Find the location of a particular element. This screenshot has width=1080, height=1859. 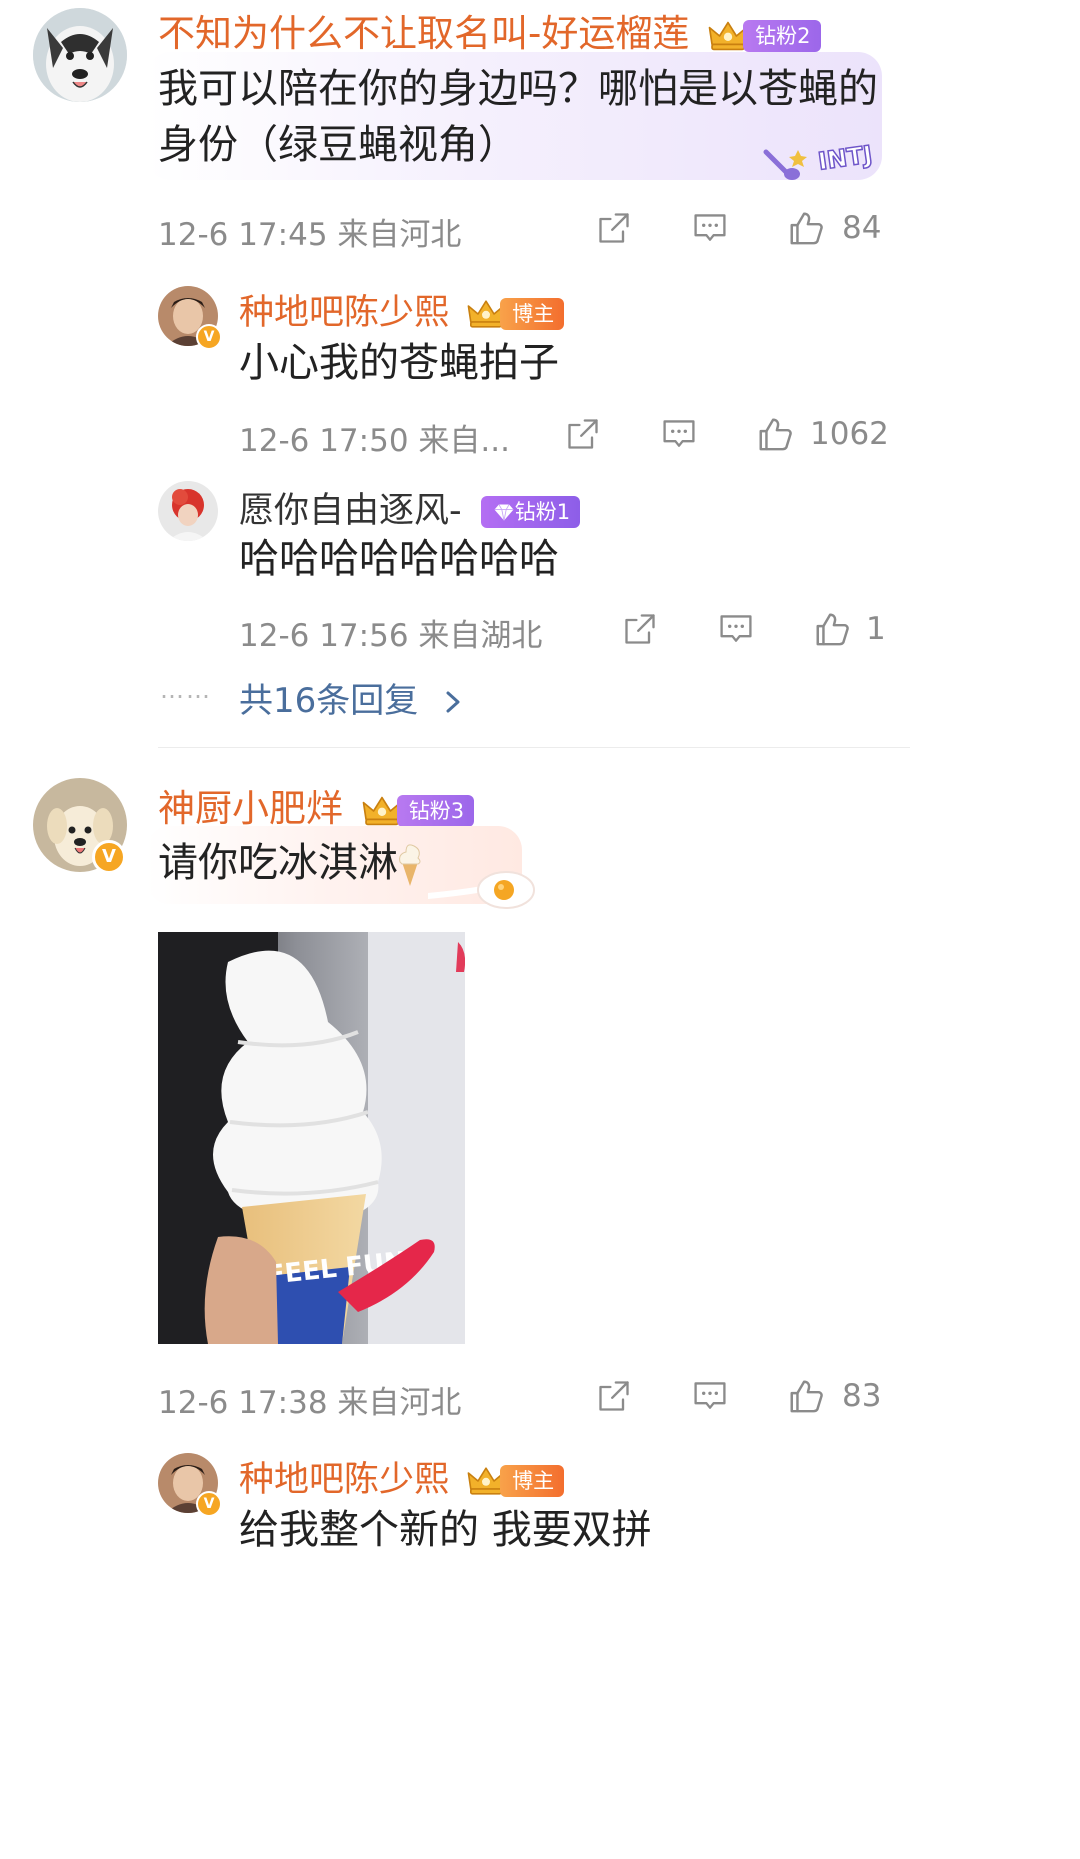

reply-text: 给我整个新的 我要双拼 is located at coordinates (445, 1530).